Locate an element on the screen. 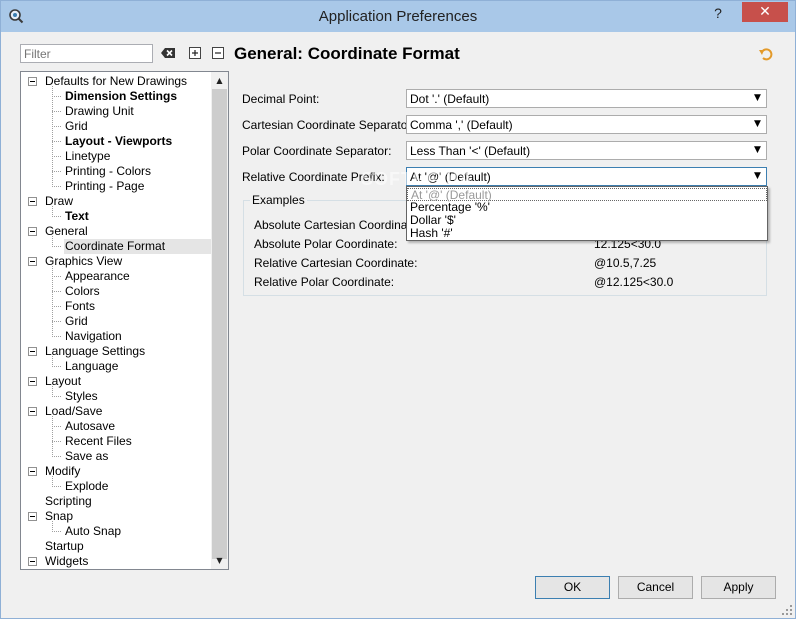 The width and height of the screenshot is (796, 619). apply-button: Apply is located at coordinates (738, 587).